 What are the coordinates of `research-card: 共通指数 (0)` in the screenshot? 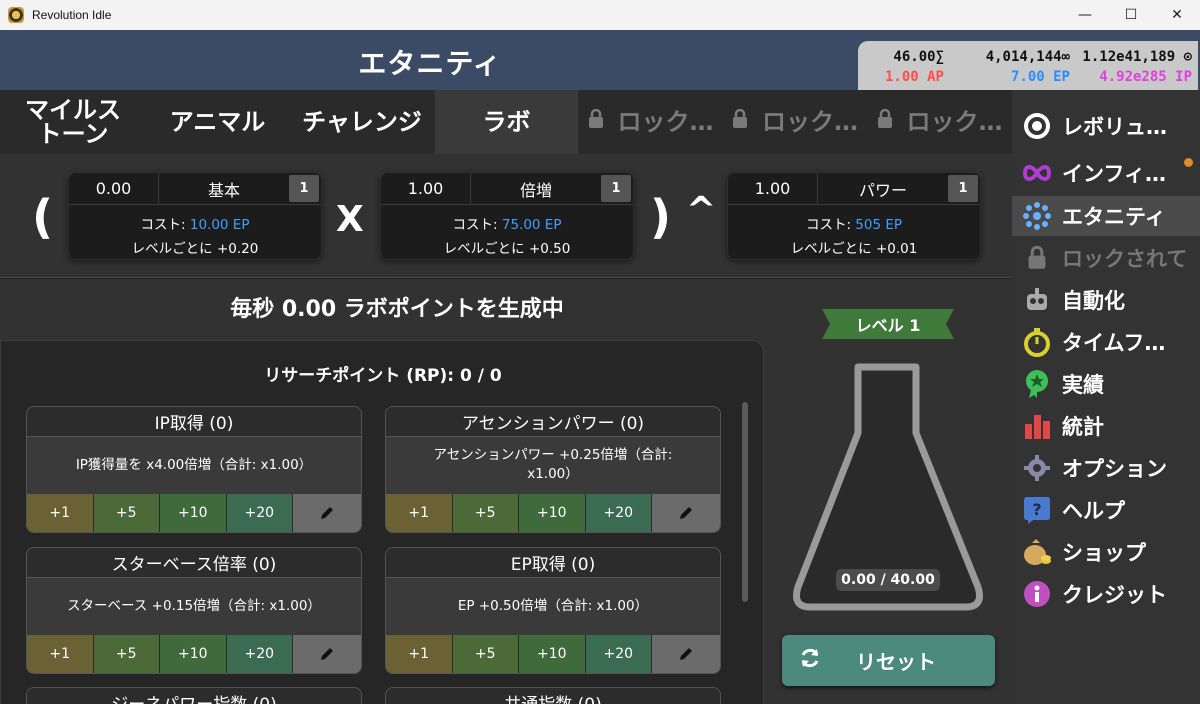 It's located at (553, 695).